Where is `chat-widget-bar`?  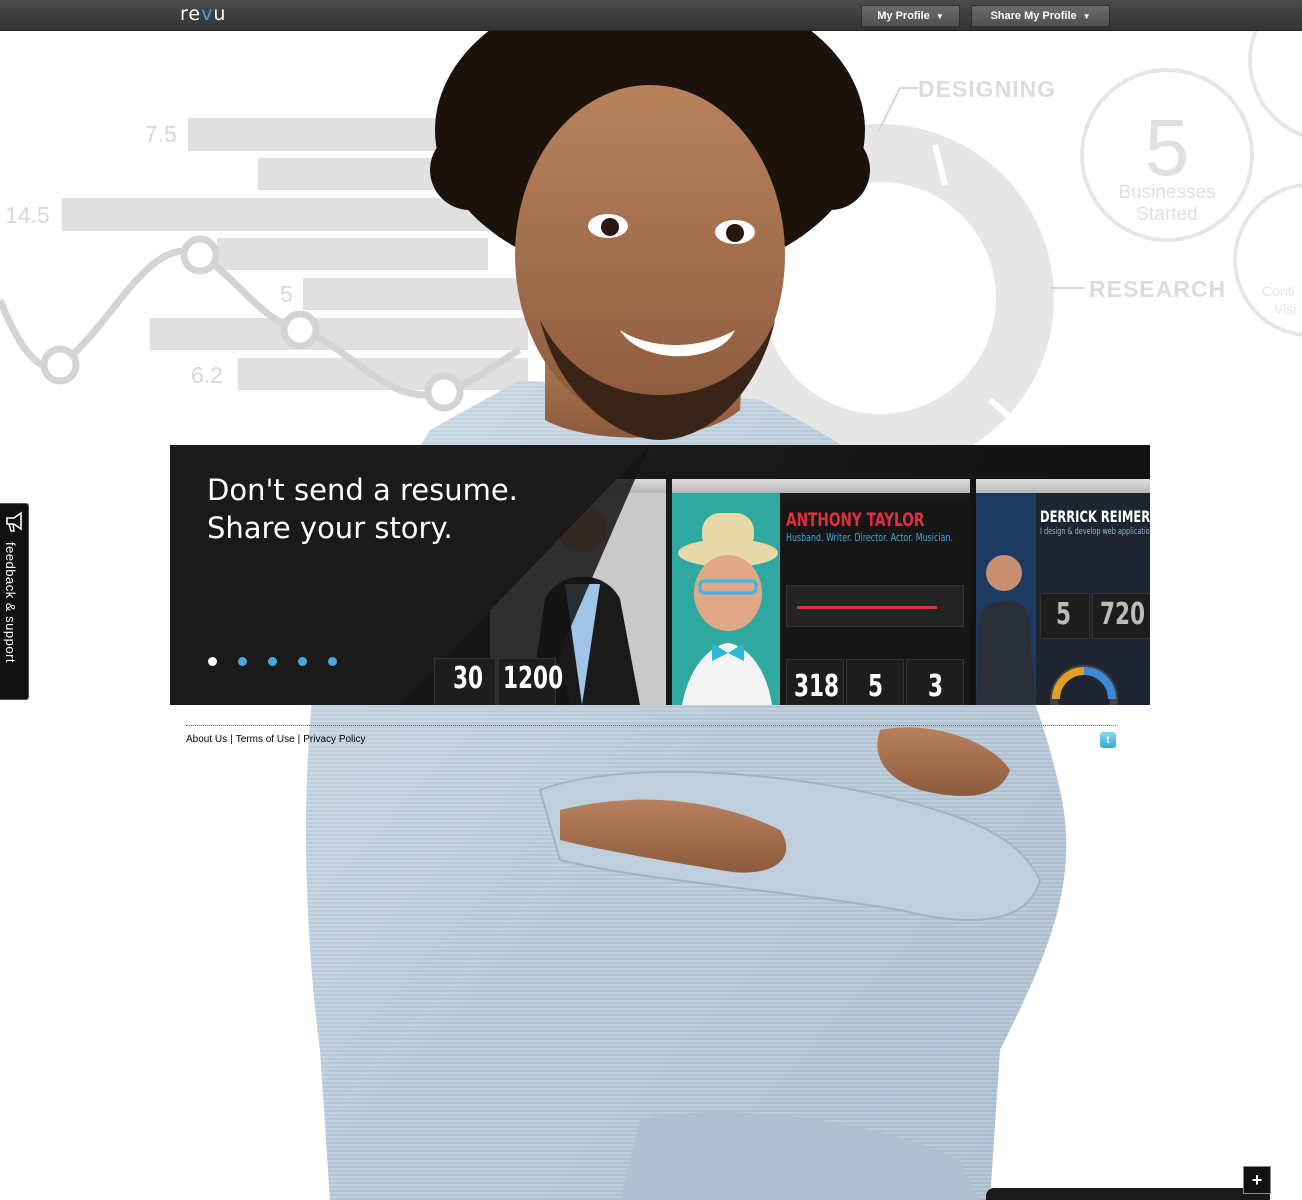 chat-widget-bar is located at coordinates (1128, 1194).